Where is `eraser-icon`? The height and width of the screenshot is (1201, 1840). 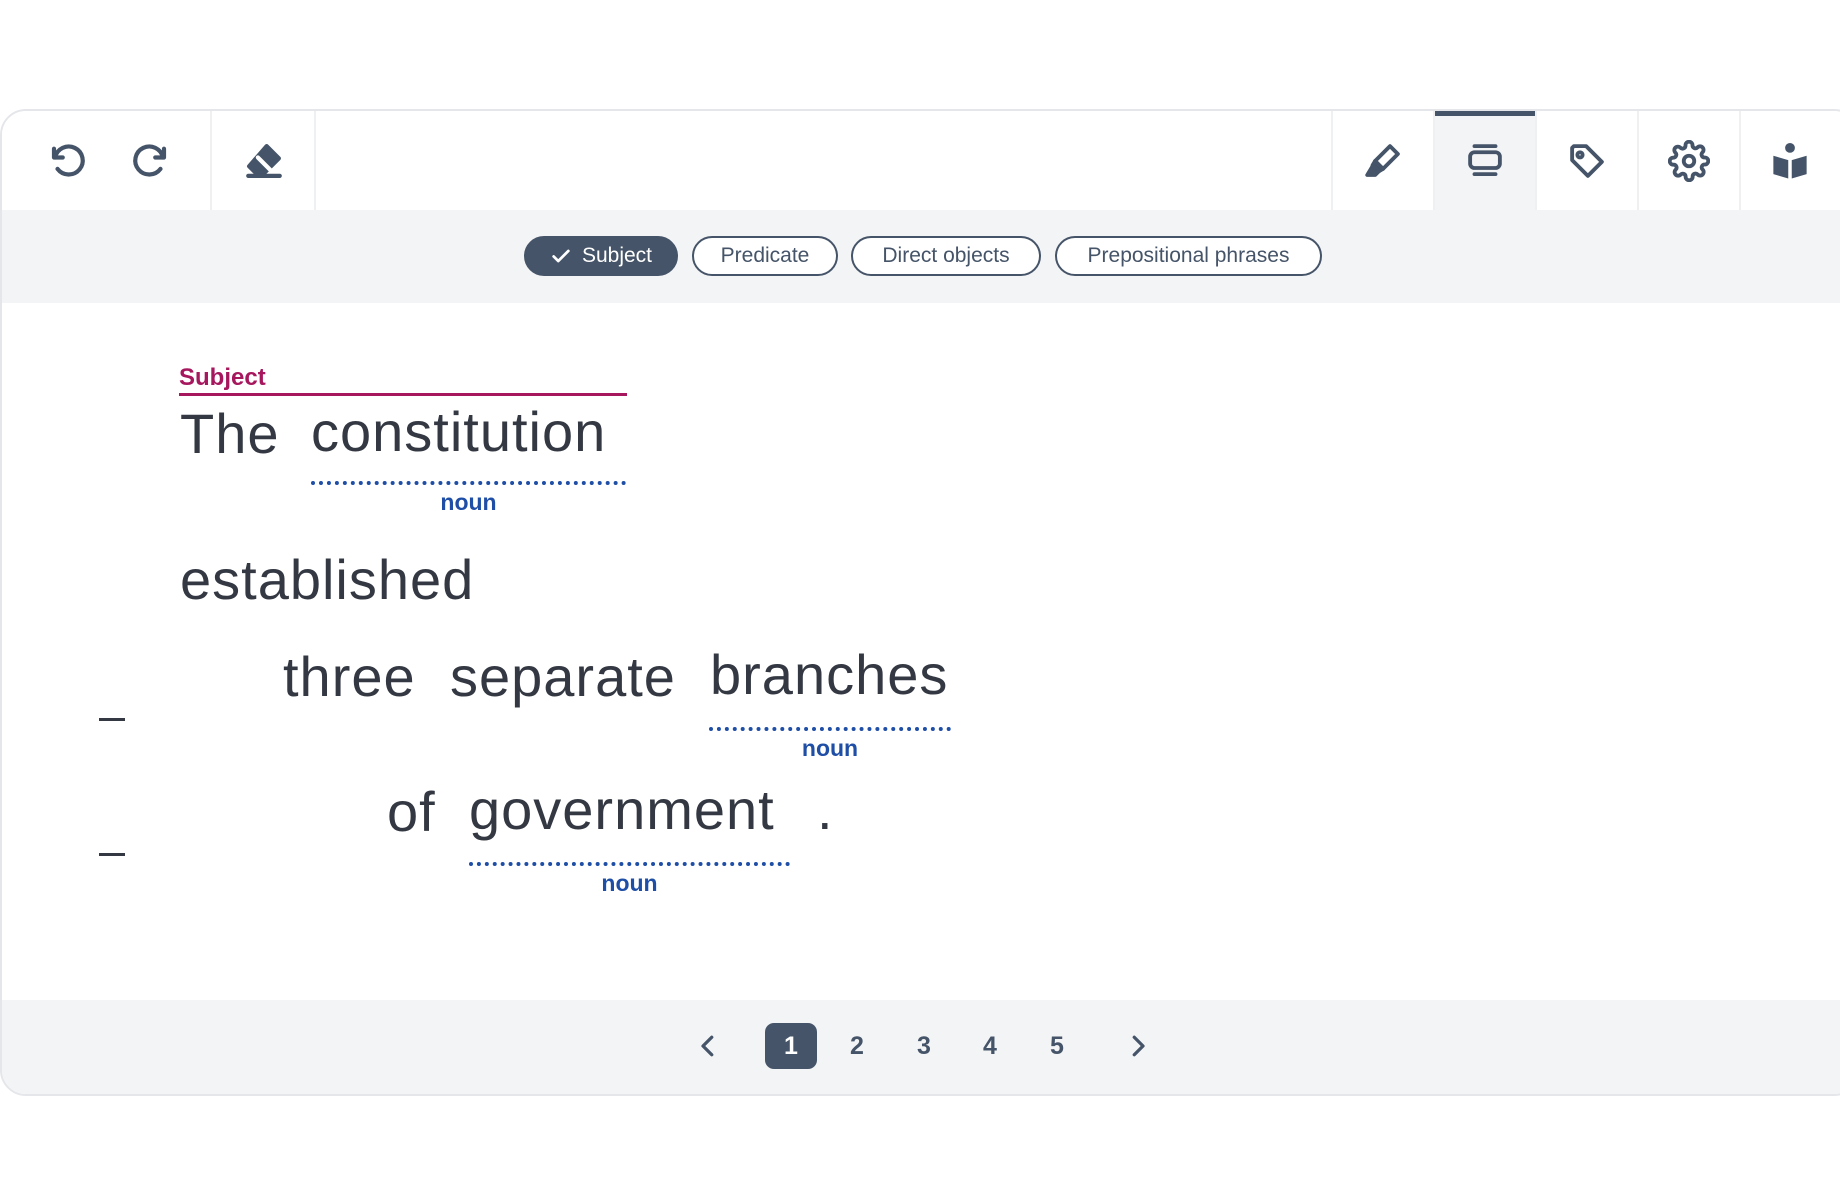 eraser-icon is located at coordinates (264, 160).